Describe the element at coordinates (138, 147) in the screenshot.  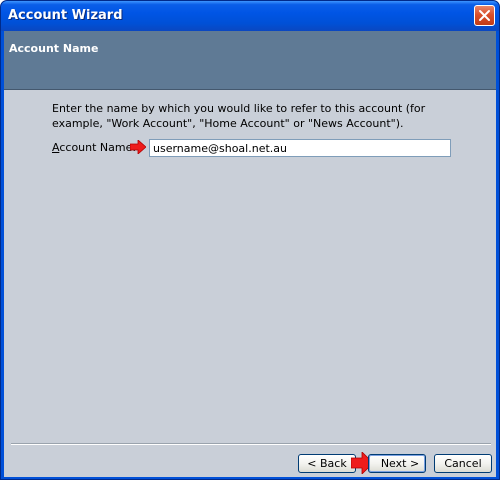
I see `right-arrow-icon` at that location.